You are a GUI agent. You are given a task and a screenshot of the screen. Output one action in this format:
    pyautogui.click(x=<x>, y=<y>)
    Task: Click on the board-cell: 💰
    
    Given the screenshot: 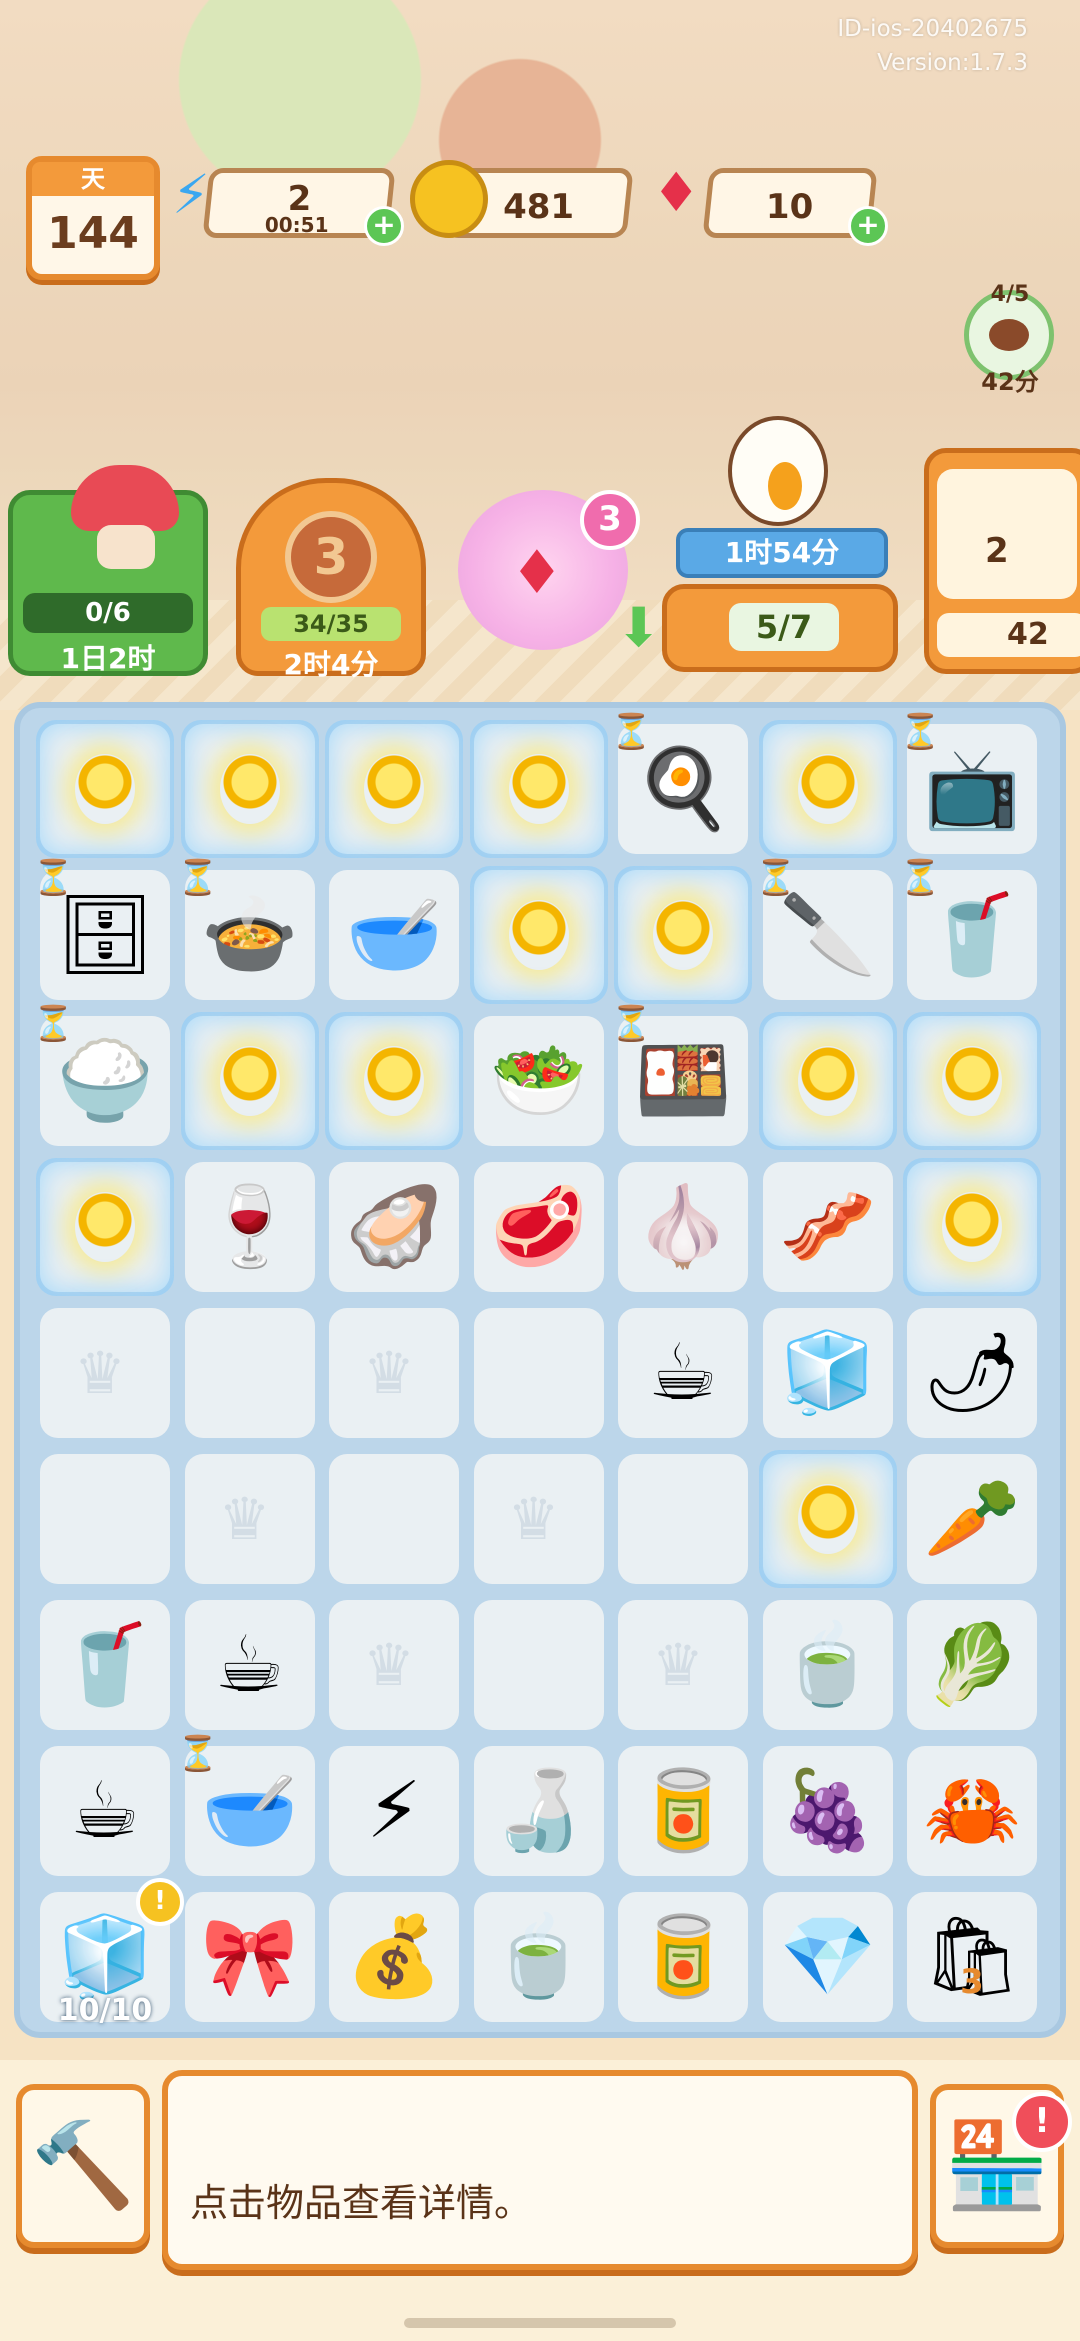 What is the action you would take?
    pyautogui.click(x=394, y=1957)
    